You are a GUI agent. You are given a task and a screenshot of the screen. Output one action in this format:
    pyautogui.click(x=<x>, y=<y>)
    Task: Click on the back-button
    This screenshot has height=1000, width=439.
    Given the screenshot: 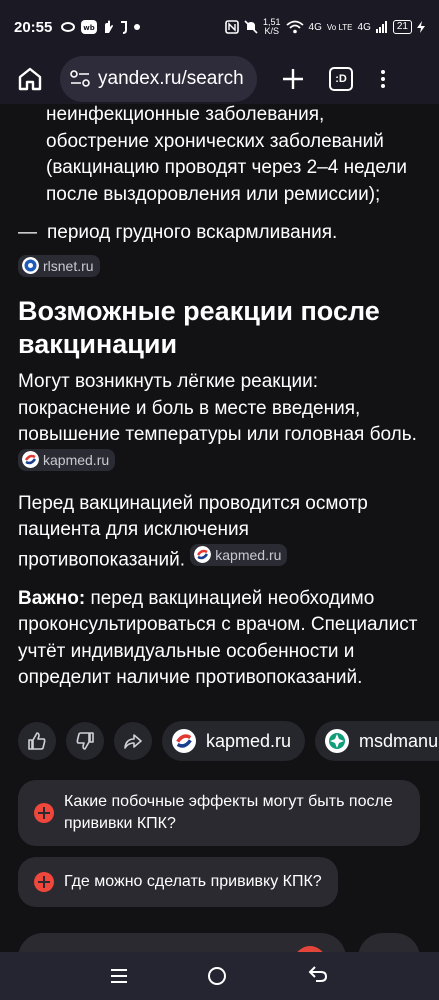 What is the action you would take?
    pyautogui.click(x=318, y=976)
    